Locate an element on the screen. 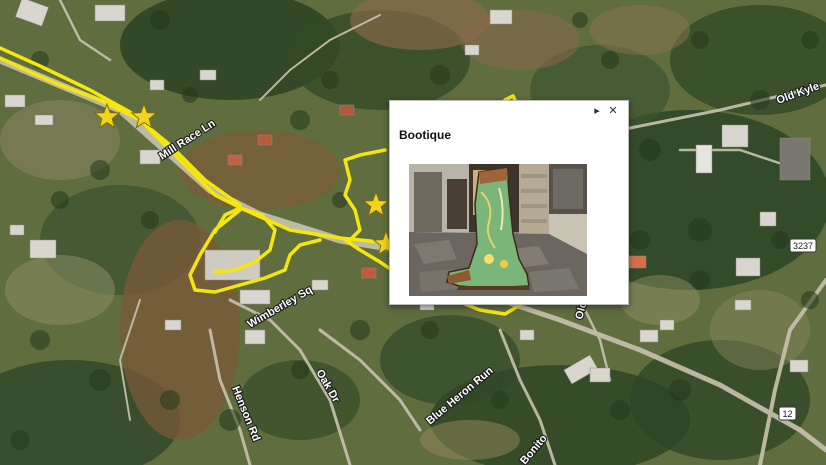 The width and height of the screenshot is (826, 465). close-button: ✕ is located at coordinates (613, 111).